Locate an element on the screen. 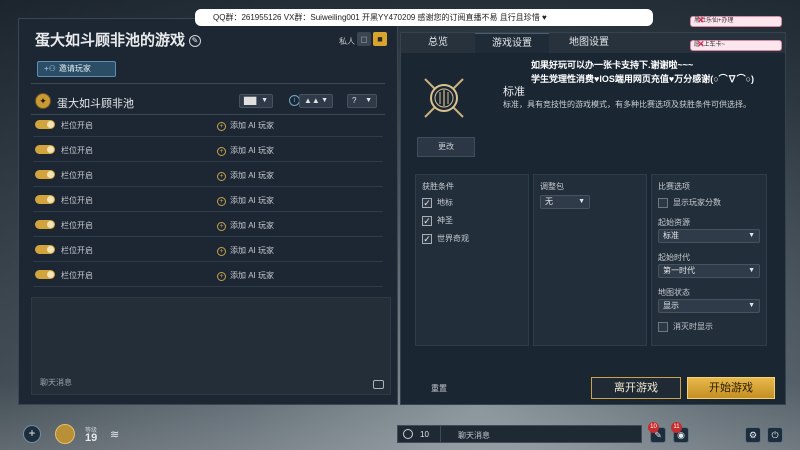  reveal-on-elimination-checkbox: 消灭时显示 is located at coordinates (685, 326).